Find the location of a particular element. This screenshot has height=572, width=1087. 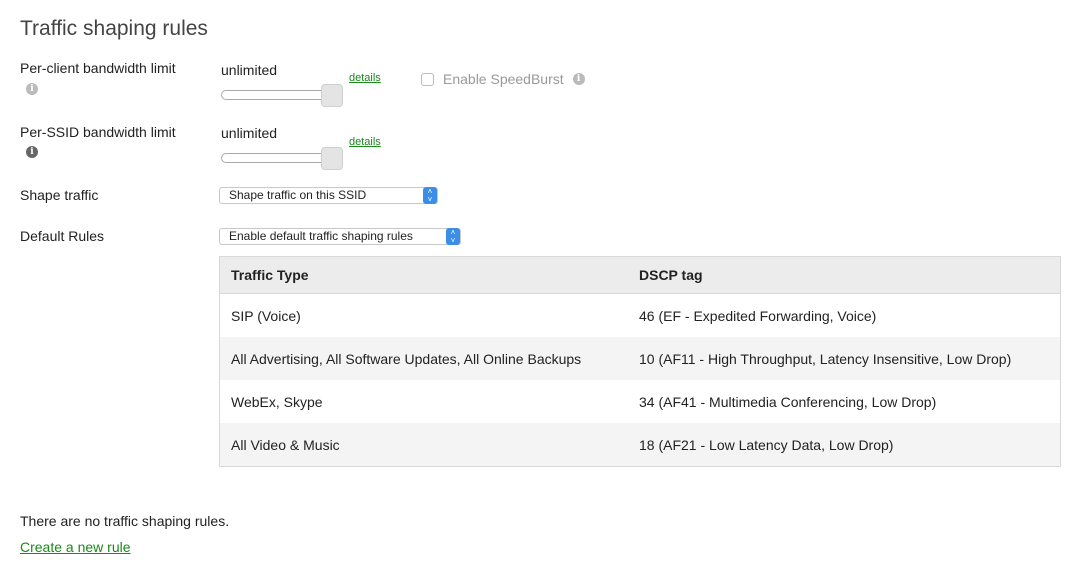

table-header-row: Traffic Type DSCP tag is located at coordinates (640, 275).